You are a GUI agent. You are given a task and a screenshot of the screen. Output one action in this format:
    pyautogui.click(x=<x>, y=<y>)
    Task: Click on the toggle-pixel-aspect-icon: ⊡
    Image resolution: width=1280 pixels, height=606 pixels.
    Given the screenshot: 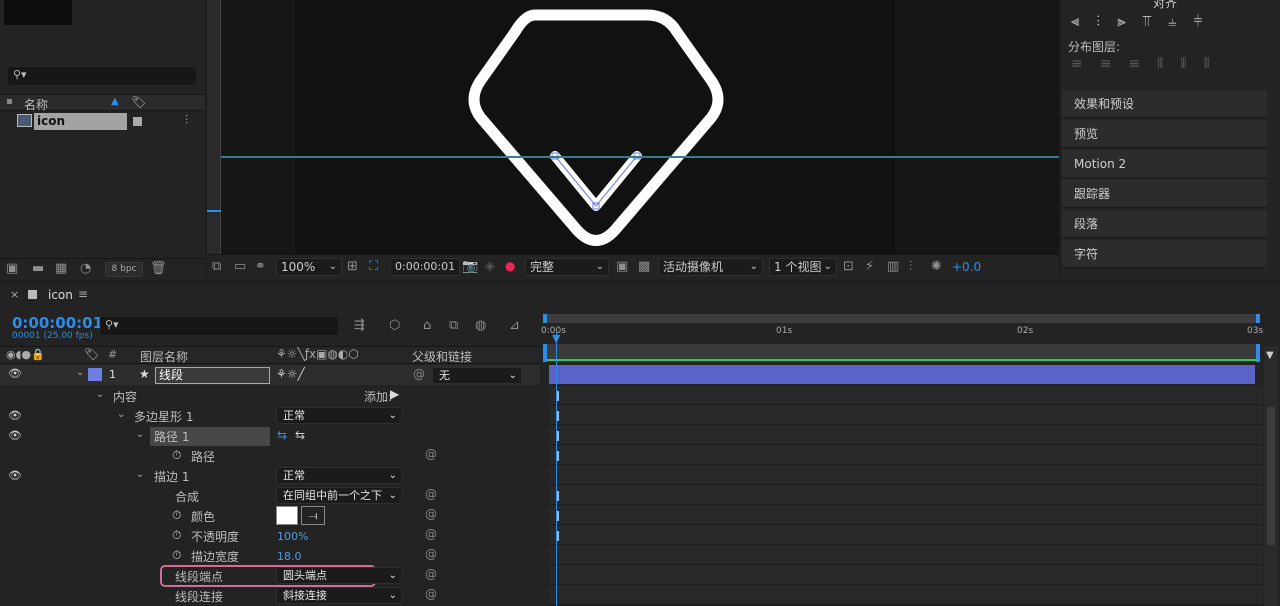 What is the action you would take?
    pyautogui.click(x=848, y=266)
    